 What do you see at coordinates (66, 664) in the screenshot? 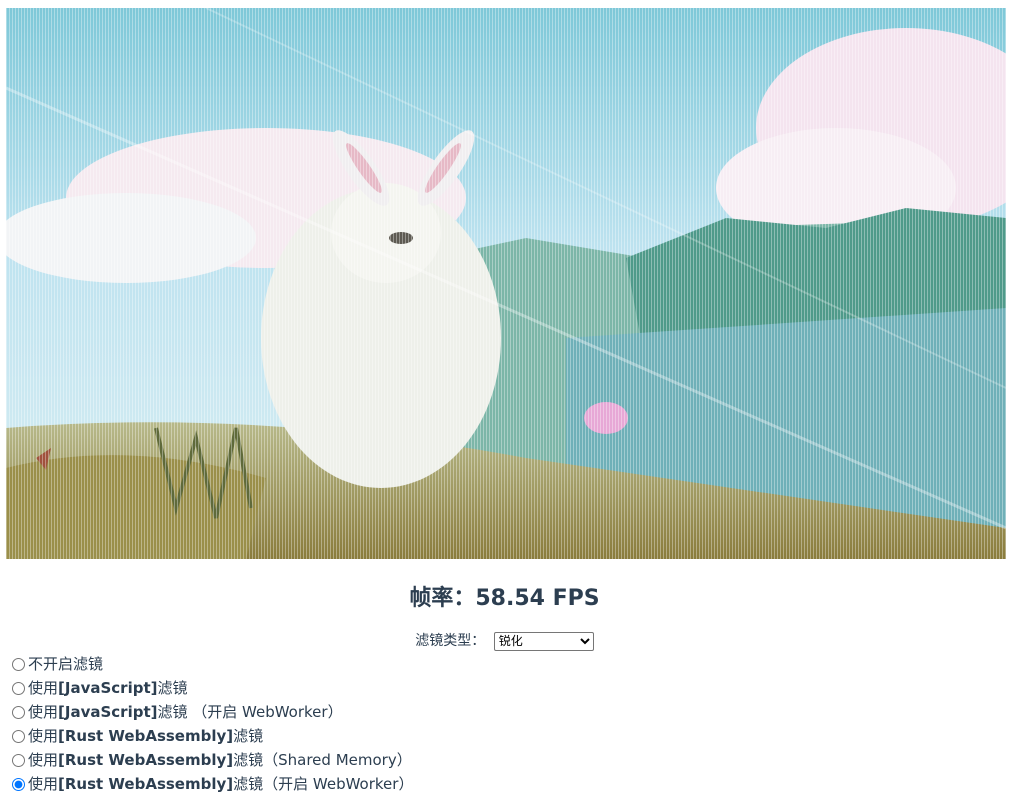
I see `mode-label: 不开启滤镜` at bounding box center [66, 664].